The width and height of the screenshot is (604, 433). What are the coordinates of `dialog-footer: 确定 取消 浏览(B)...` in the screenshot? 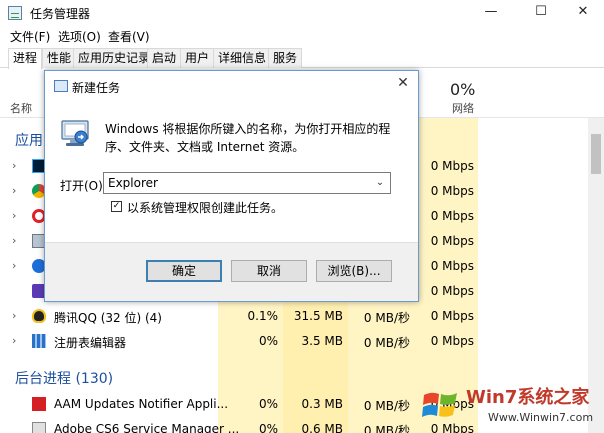 It's located at (231, 271).